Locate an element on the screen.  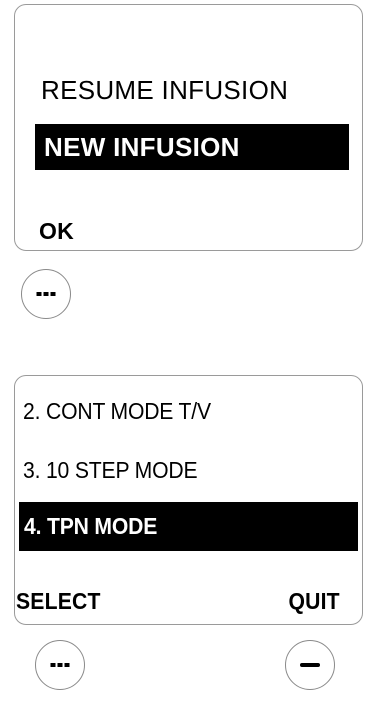
soft-key-select-button is located at coordinates (60, 665).